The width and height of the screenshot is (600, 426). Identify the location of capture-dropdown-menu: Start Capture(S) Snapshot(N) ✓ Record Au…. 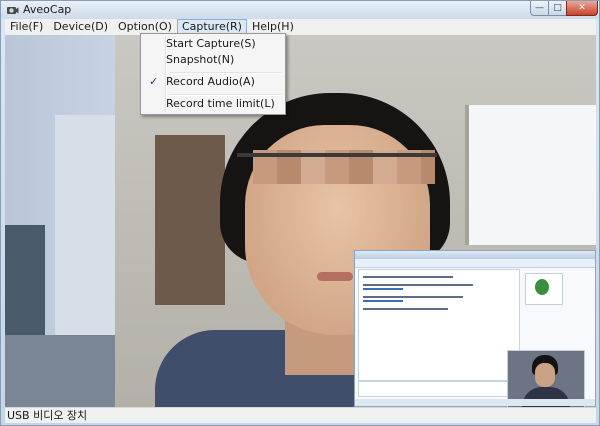
(213, 74).